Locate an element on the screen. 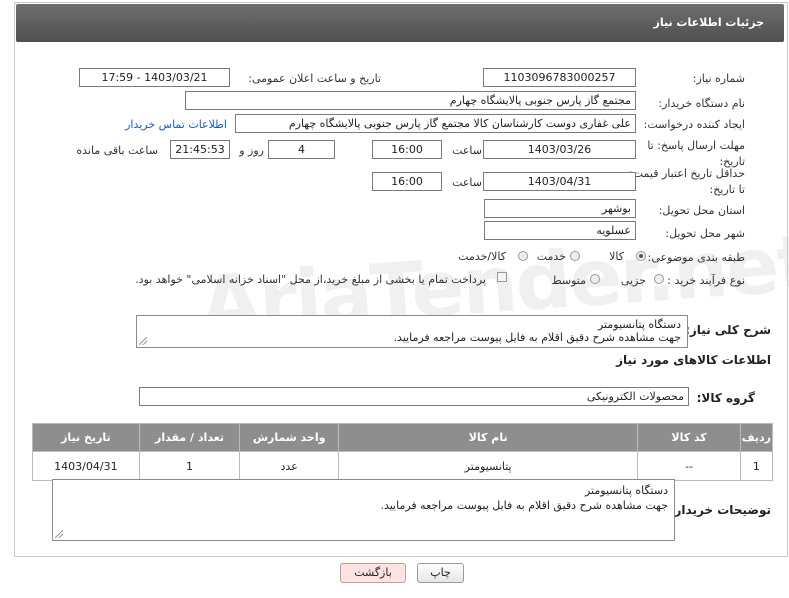 This screenshot has width=789, height=598. validity-date-field: 1403/04/31 is located at coordinates (559, 181).